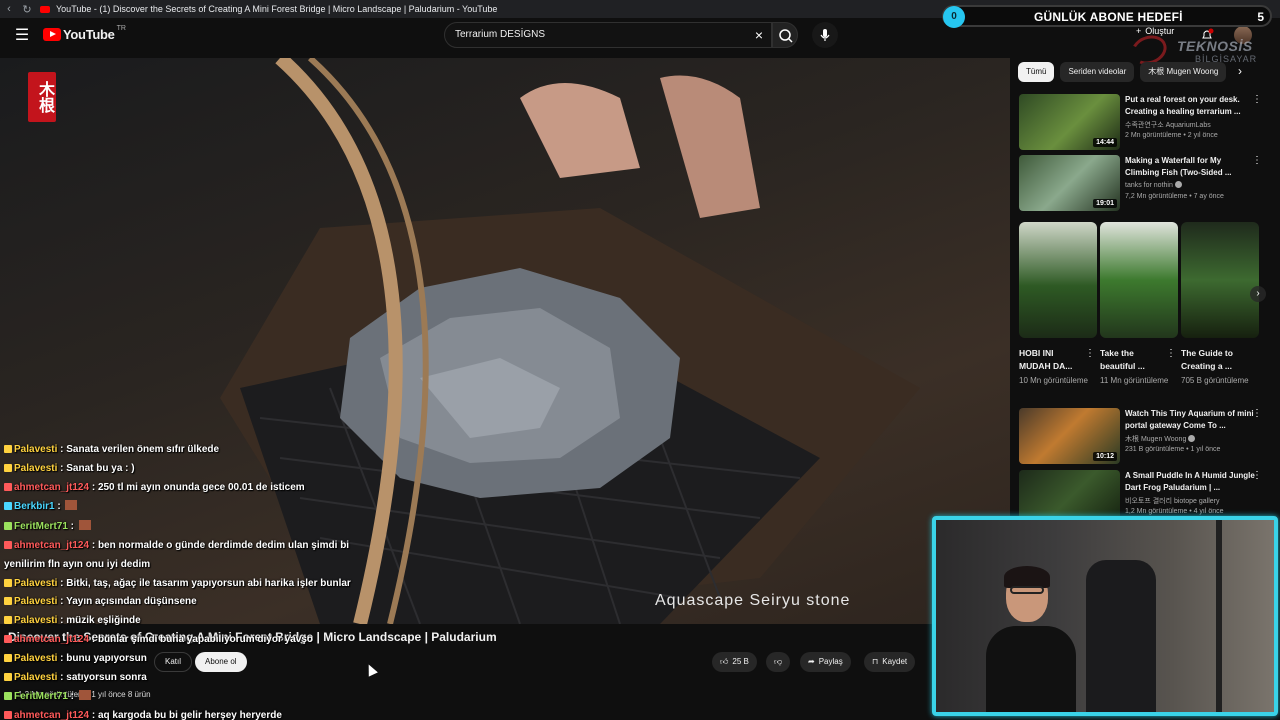 The width and height of the screenshot is (1280, 720). What do you see at coordinates (194, 469) in the screenshot?
I see `chat-message: Palavesti : Sanat bu ya : )` at bounding box center [194, 469].